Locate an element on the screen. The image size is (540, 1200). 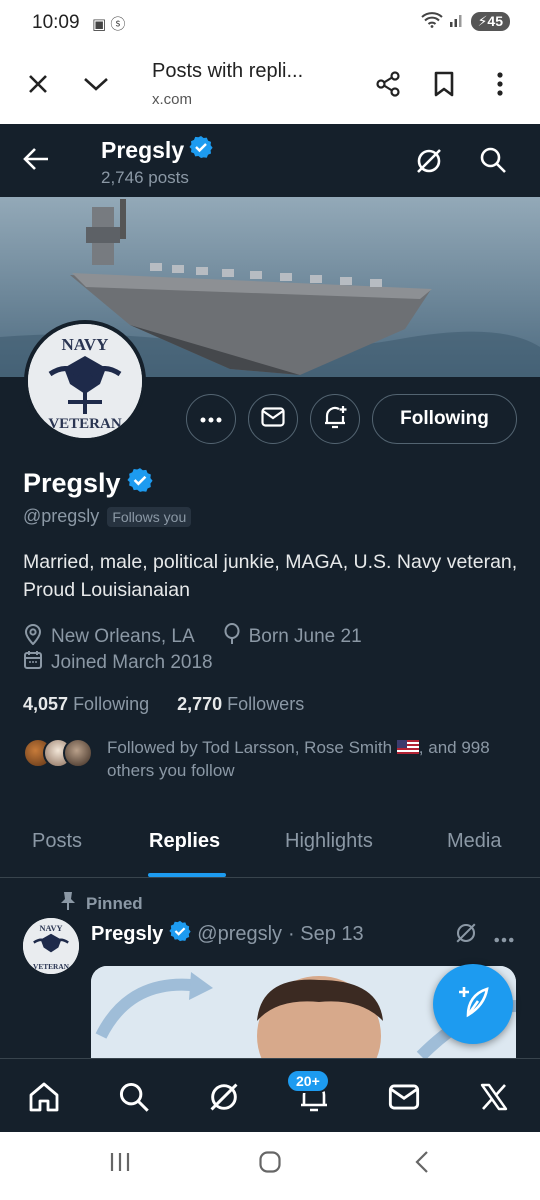
more-vertical-icon is located at coordinates (500, 84).